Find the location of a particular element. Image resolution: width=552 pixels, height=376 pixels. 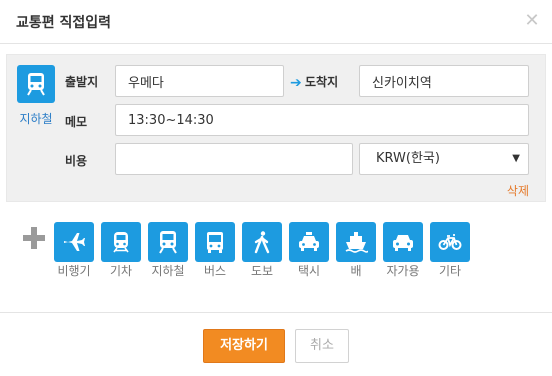

cost-input is located at coordinates (234, 159).